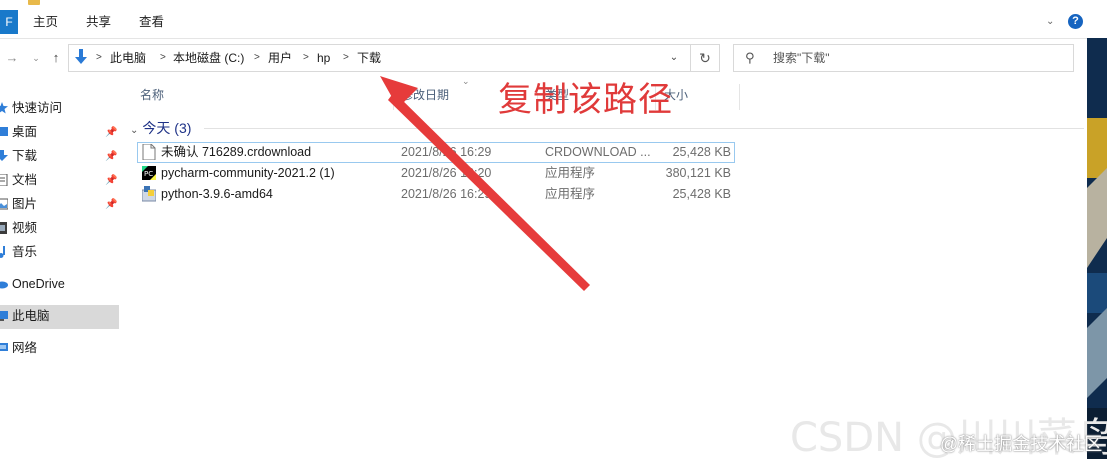  I want to click on sidebar-item-music: 音乐, so click(18, 252).